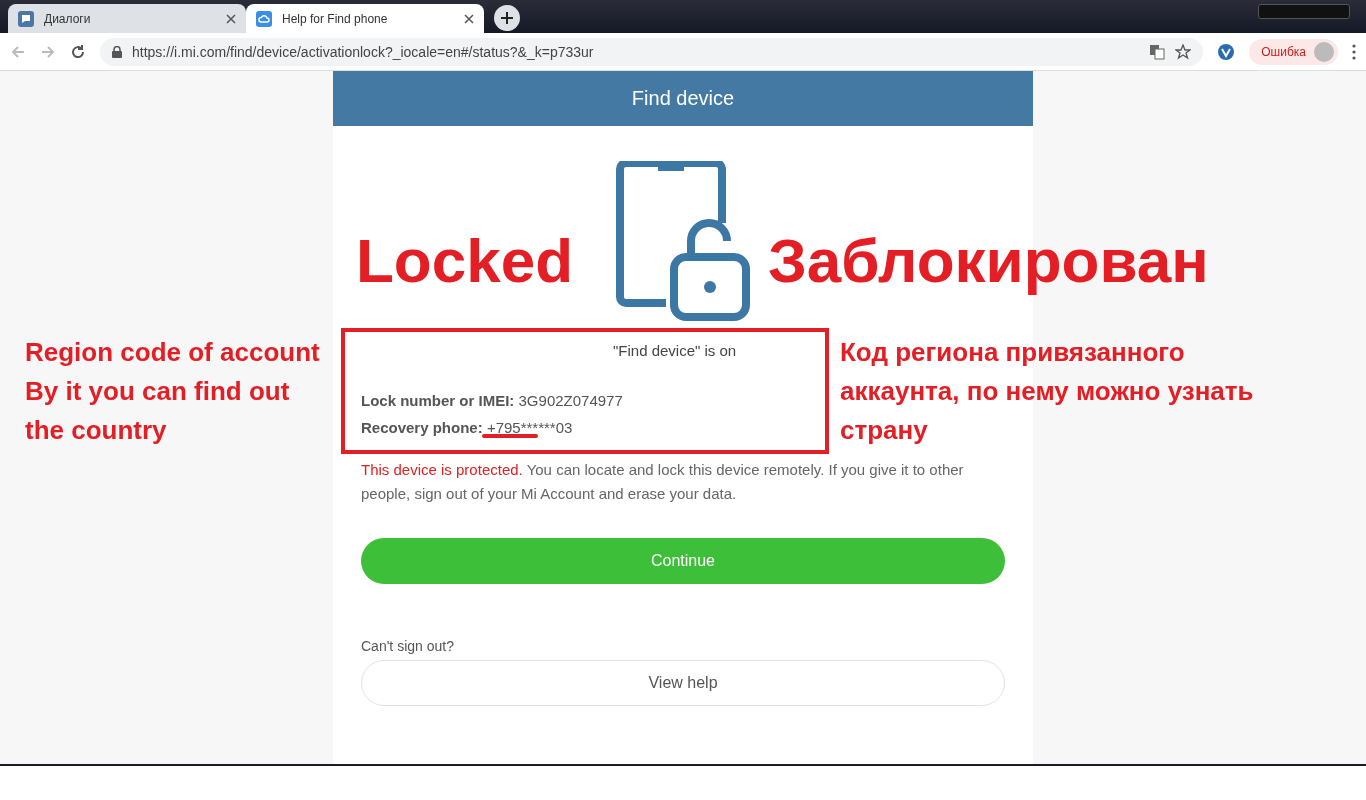 This screenshot has height=800, width=1366. Describe the element at coordinates (1012, 352) in the screenshot. I see `annotation-line: Код региона привязанного` at that location.